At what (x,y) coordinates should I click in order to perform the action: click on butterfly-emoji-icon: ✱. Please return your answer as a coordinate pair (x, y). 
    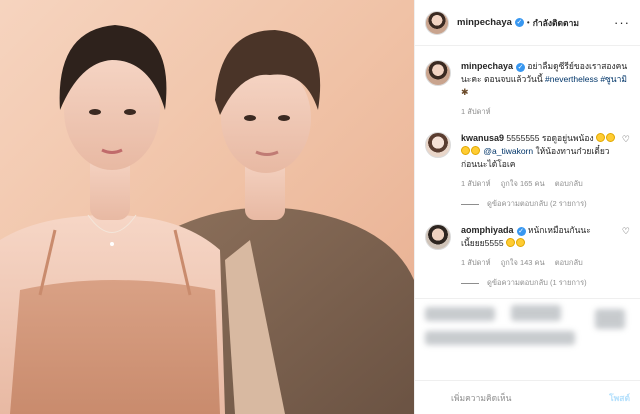
    Looking at the image, I should click on (465, 92).